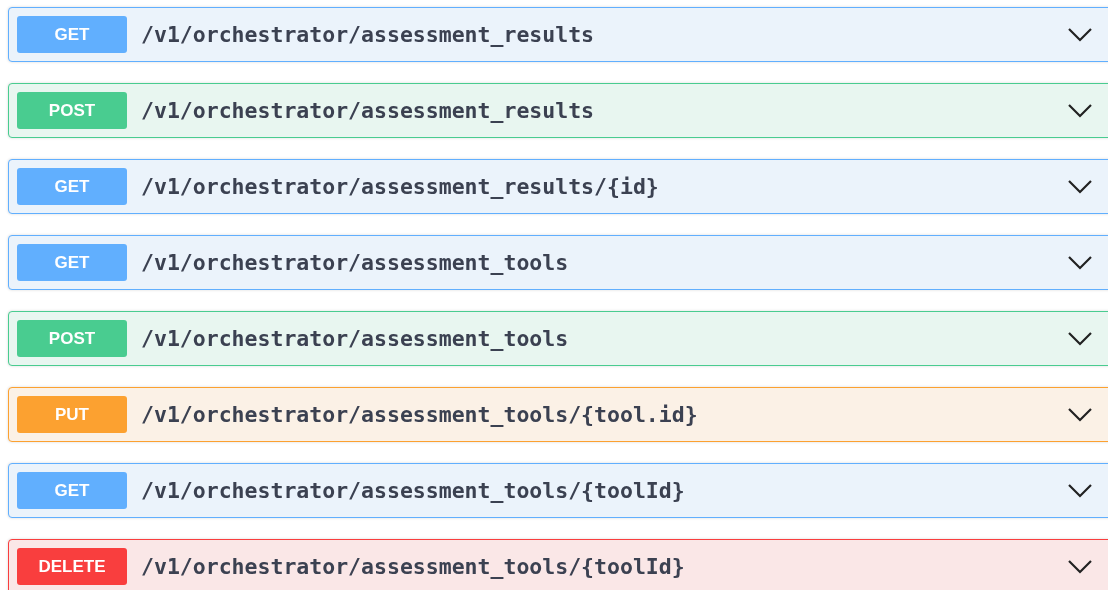 This screenshot has height=590, width=1108. I want to click on endpoint-path: /v1/orchestrator/assessment_tools/{tool.id}, so click(420, 414).